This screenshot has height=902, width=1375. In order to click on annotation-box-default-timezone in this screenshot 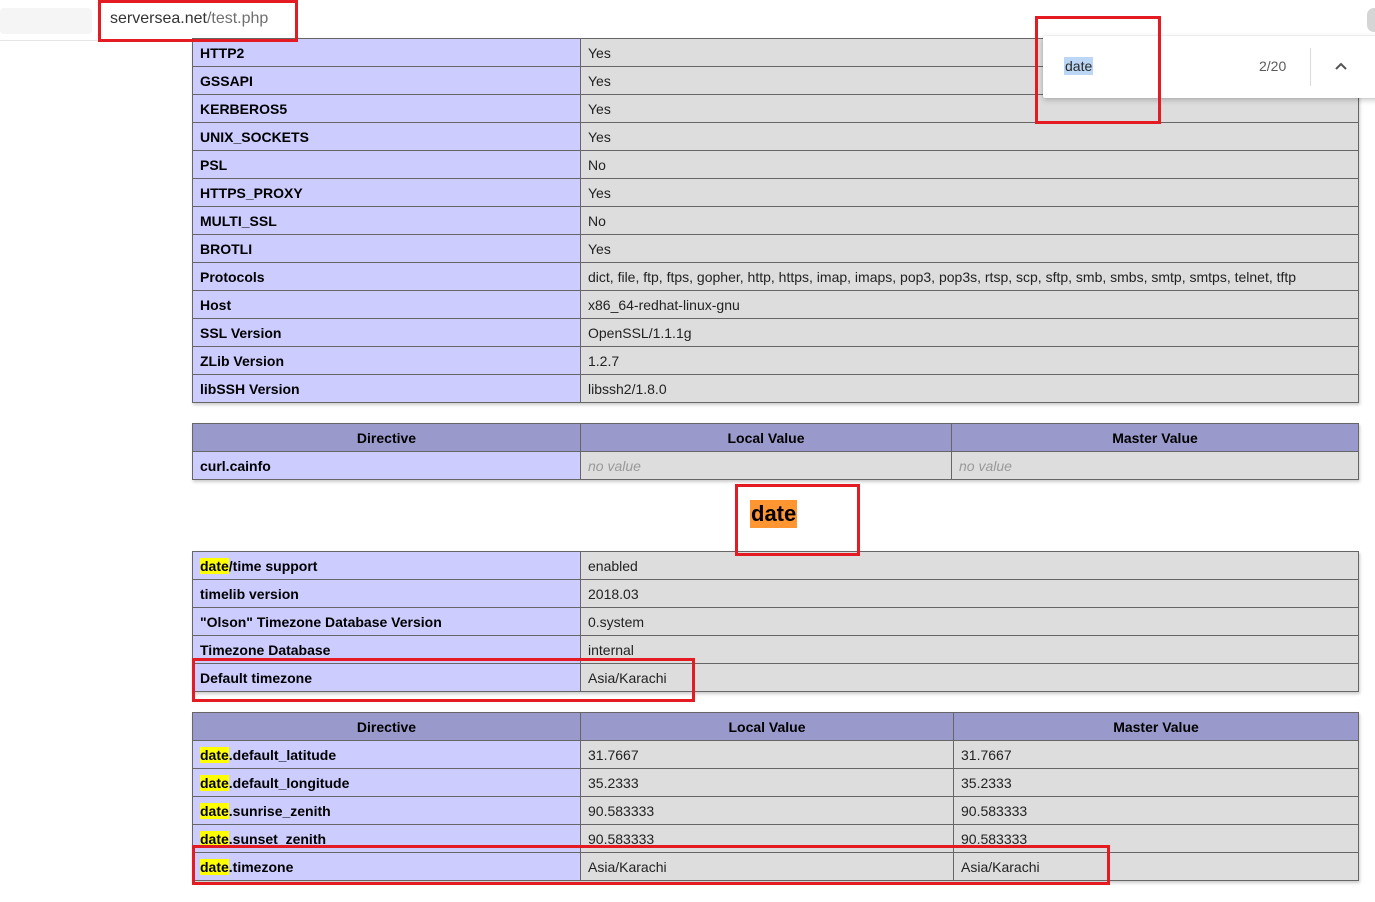, I will do `click(443, 680)`.